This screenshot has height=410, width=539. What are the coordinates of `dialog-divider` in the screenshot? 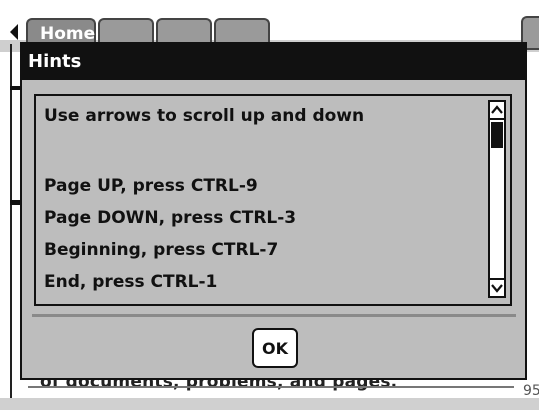 It's located at (274, 315).